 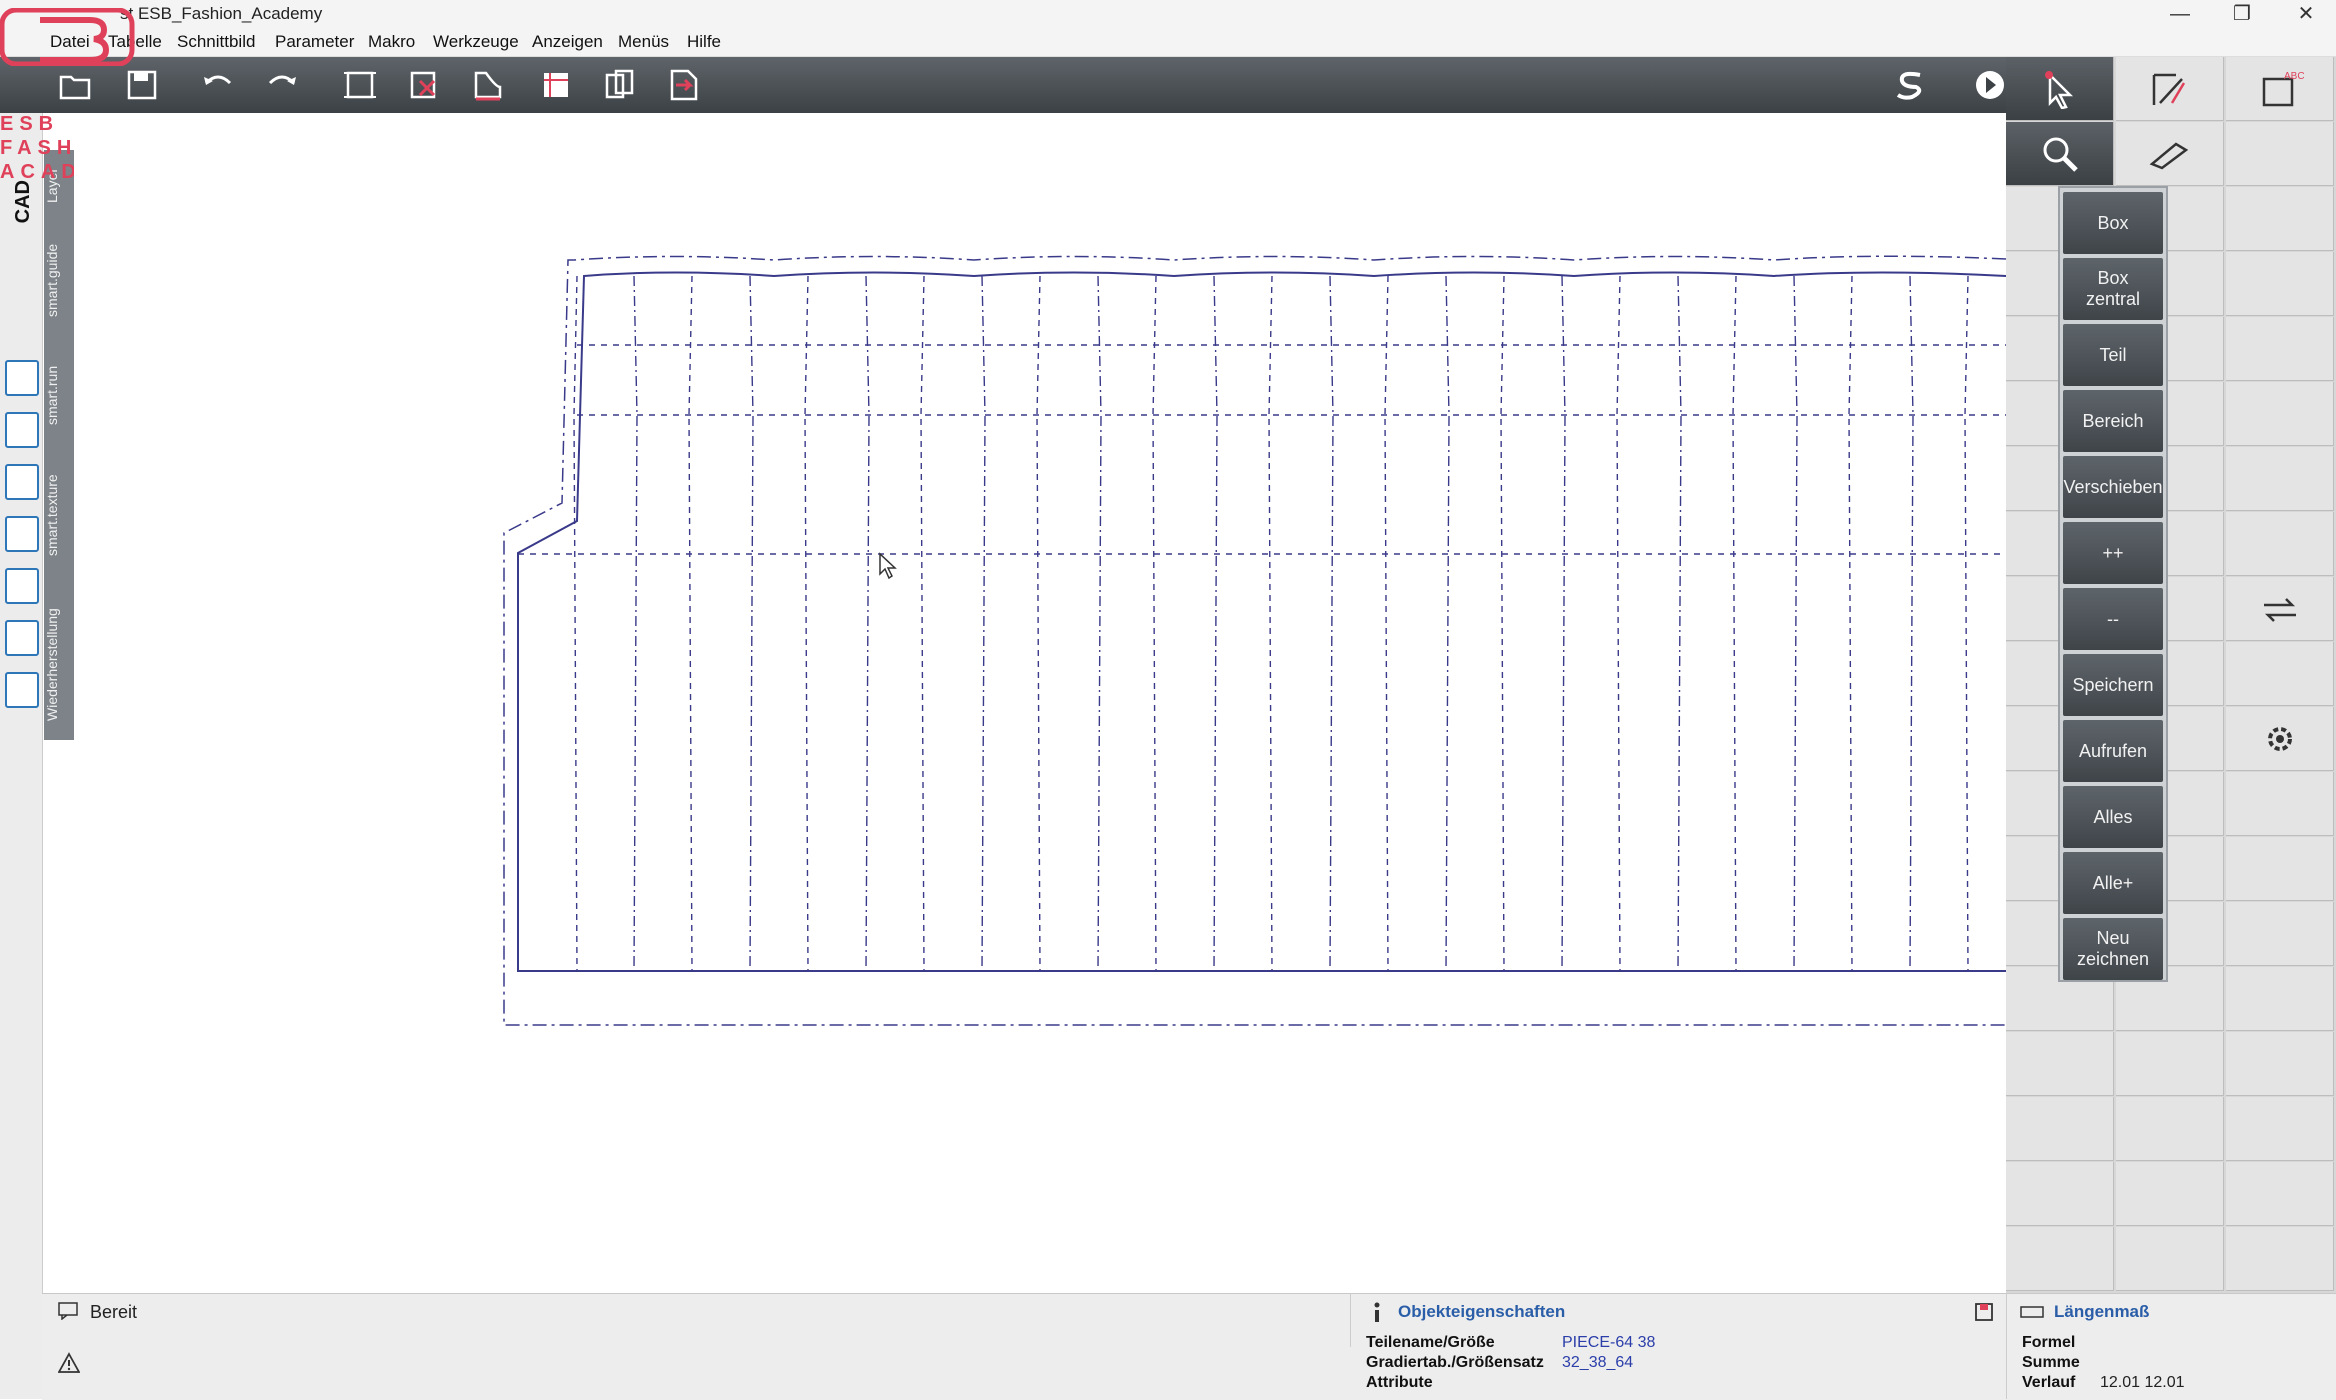 I want to click on open-folder-icon, so click(x=76, y=85).